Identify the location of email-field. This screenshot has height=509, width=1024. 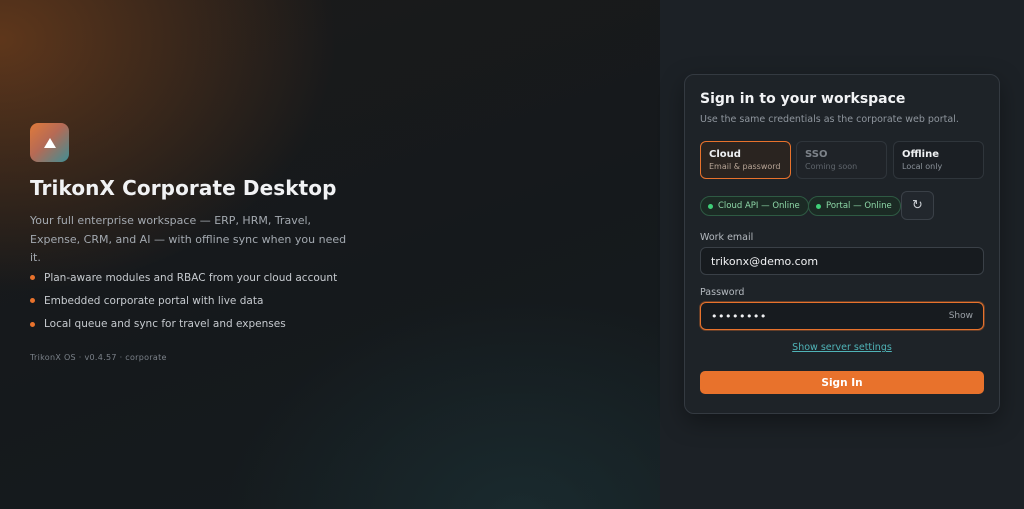
(842, 261).